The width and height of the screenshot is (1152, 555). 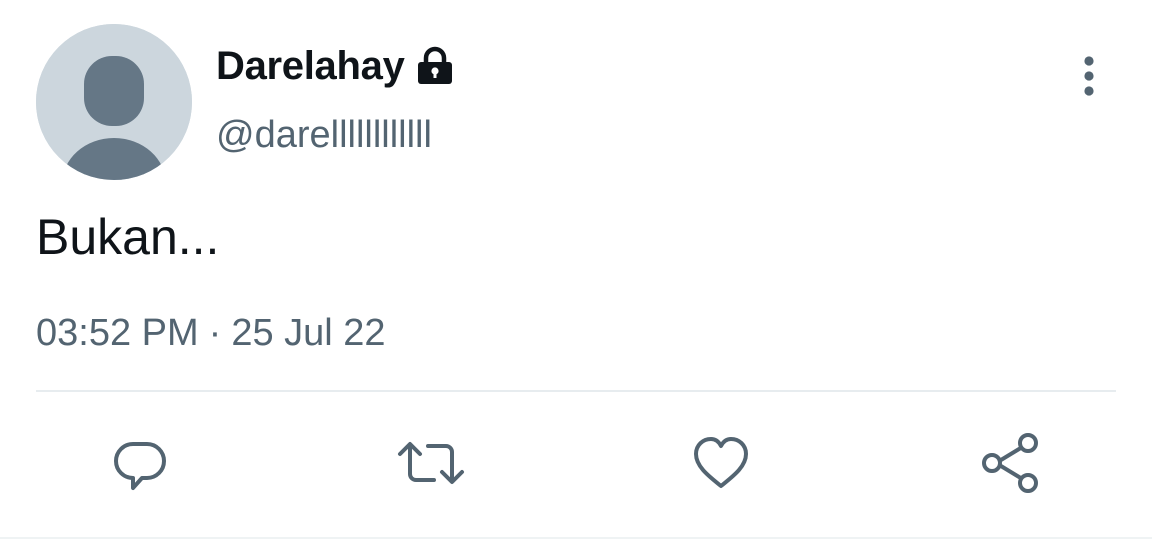 I want to click on retweet-icon, so click(x=431, y=463).